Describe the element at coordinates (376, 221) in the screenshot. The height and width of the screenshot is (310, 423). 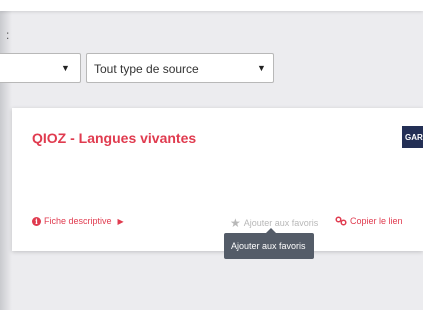
I see `copy-link-label: Copier le lien` at that location.